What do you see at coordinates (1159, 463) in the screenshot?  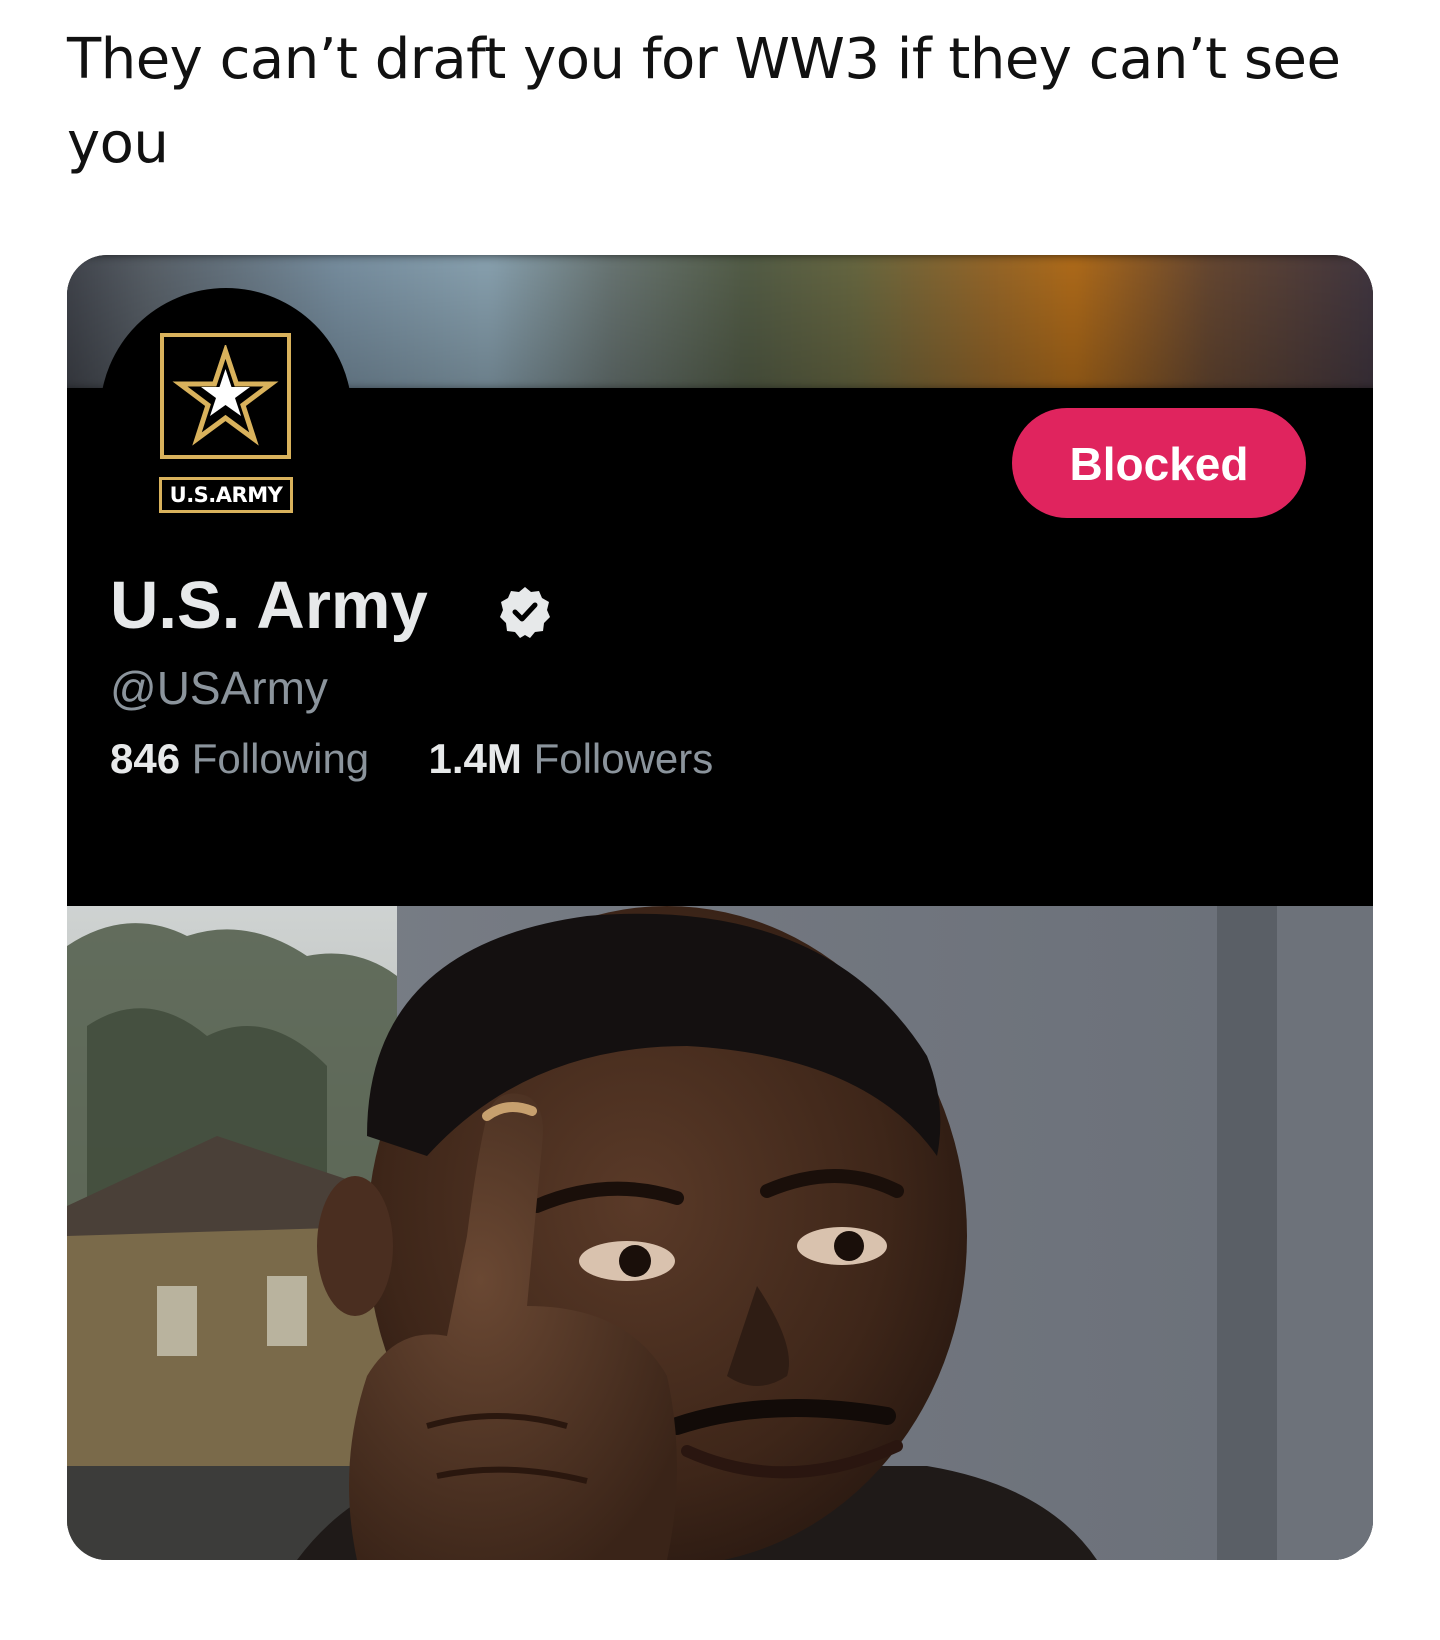 I see `blocked-button: Blocked` at bounding box center [1159, 463].